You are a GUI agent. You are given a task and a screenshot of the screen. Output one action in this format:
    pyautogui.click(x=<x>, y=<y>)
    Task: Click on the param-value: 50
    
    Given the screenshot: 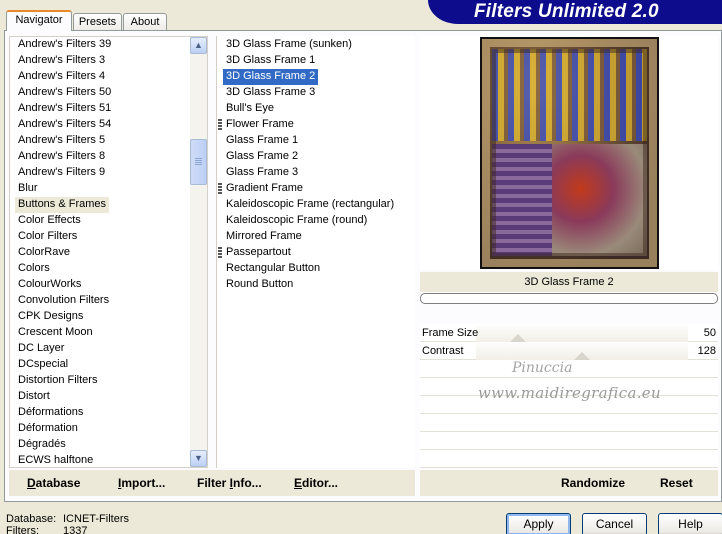 What is the action you would take?
    pyautogui.click(x=709, y=333)
    